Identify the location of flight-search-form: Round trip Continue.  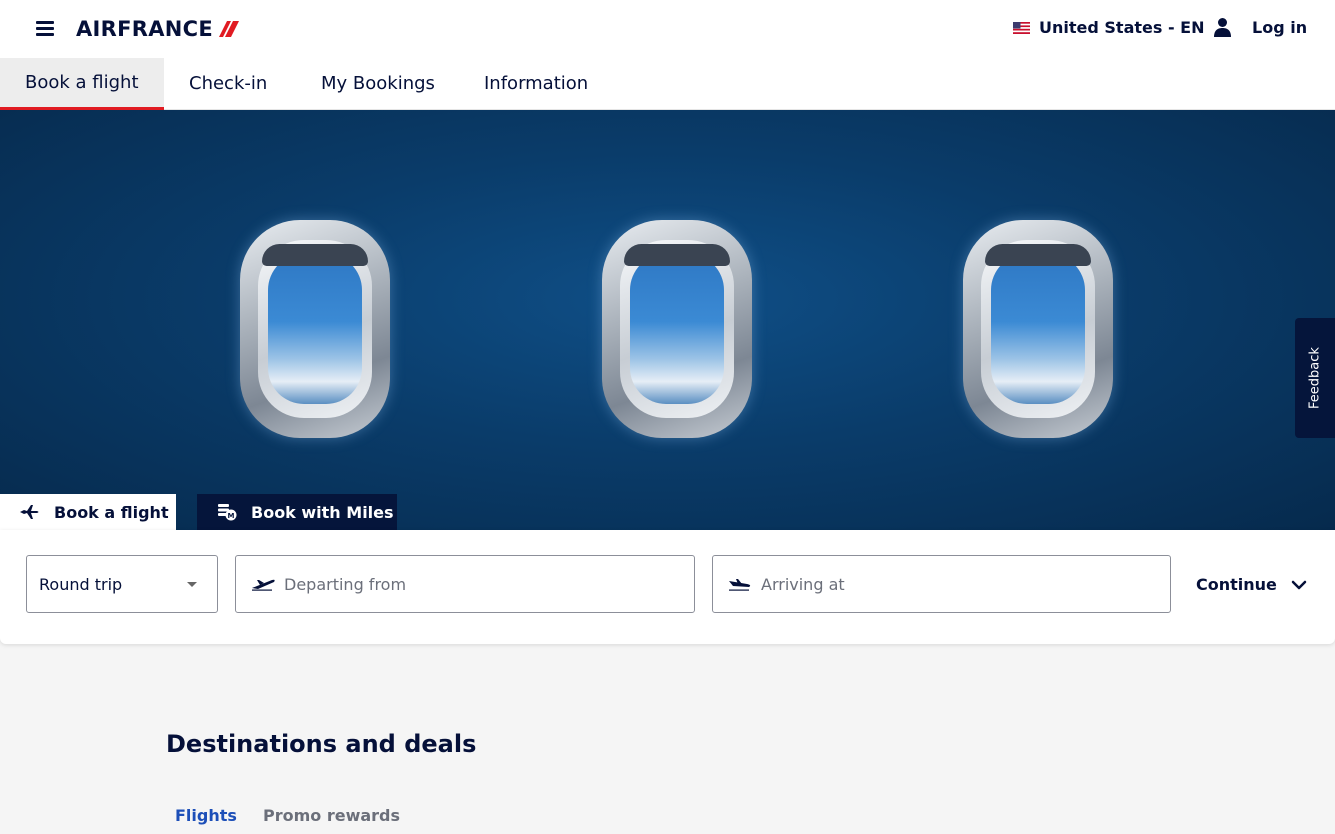
(667, 587).